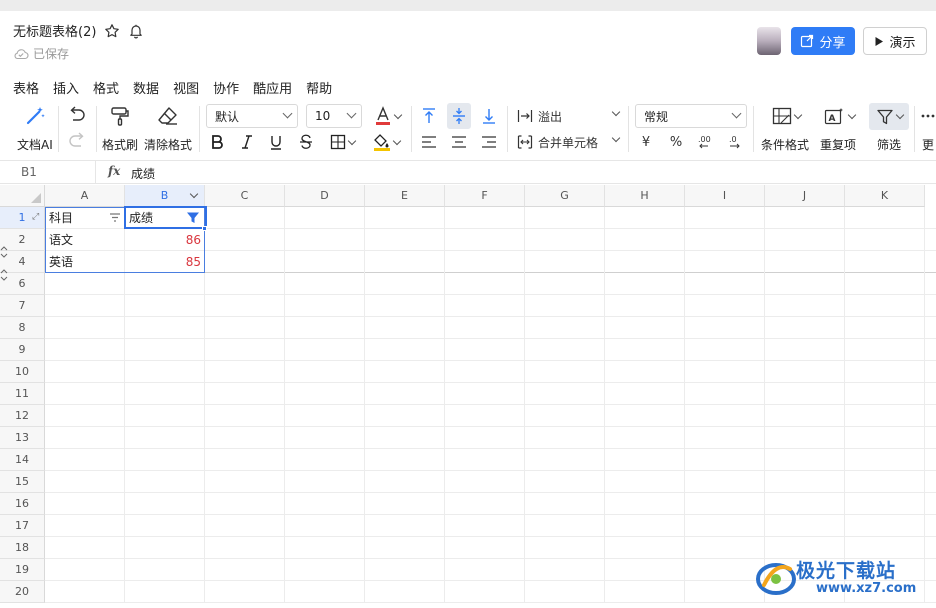 This screenshot has height=608, width=936. What do you see at coordinates (364, 405) in the screenshot?
I see `grid-column-line` at bounding box center [364, 405].